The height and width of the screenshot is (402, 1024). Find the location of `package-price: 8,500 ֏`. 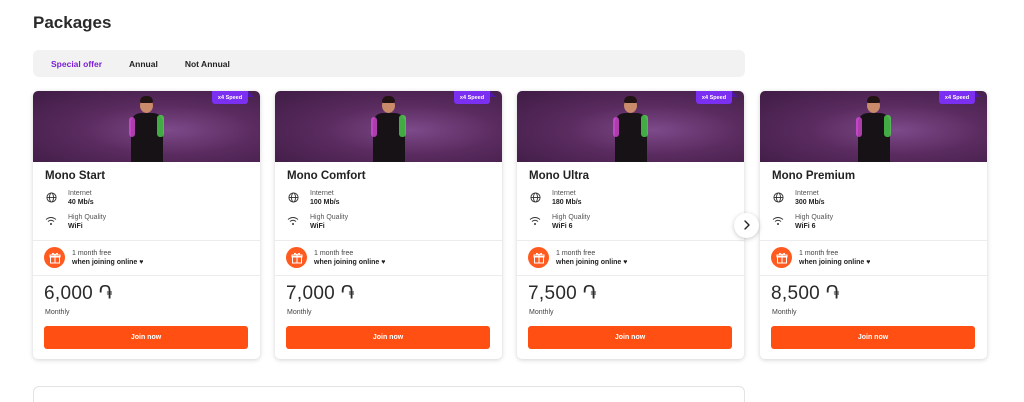

package-price: 8,500 ֏ is located at coordinates (805, 293).